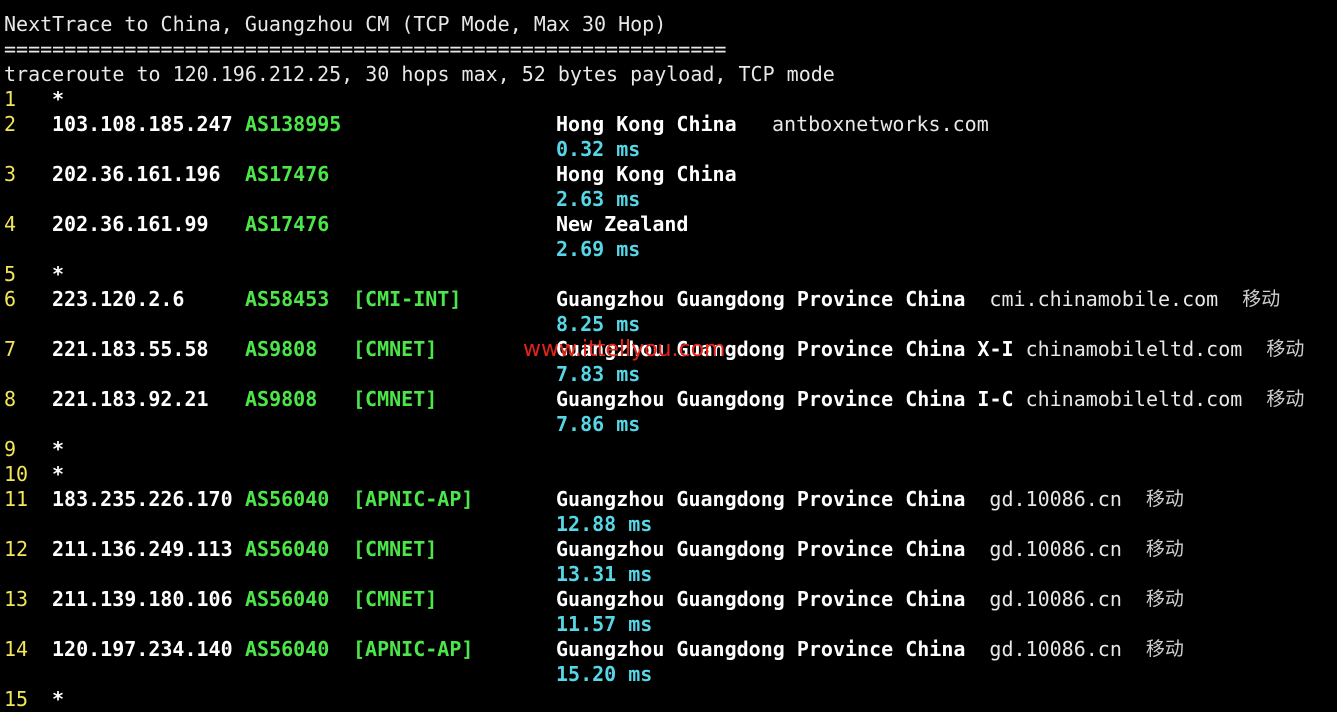 Image resolution: width=1337 pixels, height=712 pixels. I want to click on hop-rtt: 2.63 ms, so click(598, 199).